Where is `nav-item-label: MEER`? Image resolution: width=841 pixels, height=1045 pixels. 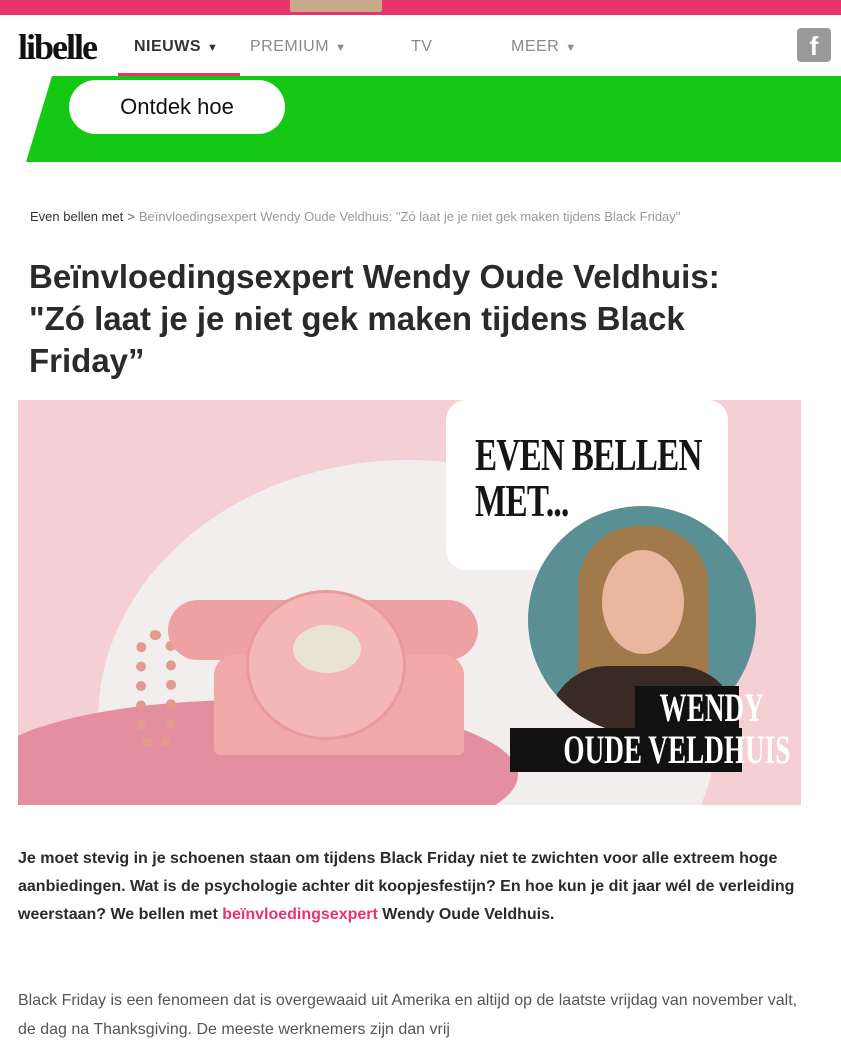
nav-item-label: MEER is located at coordinates (535, 46).